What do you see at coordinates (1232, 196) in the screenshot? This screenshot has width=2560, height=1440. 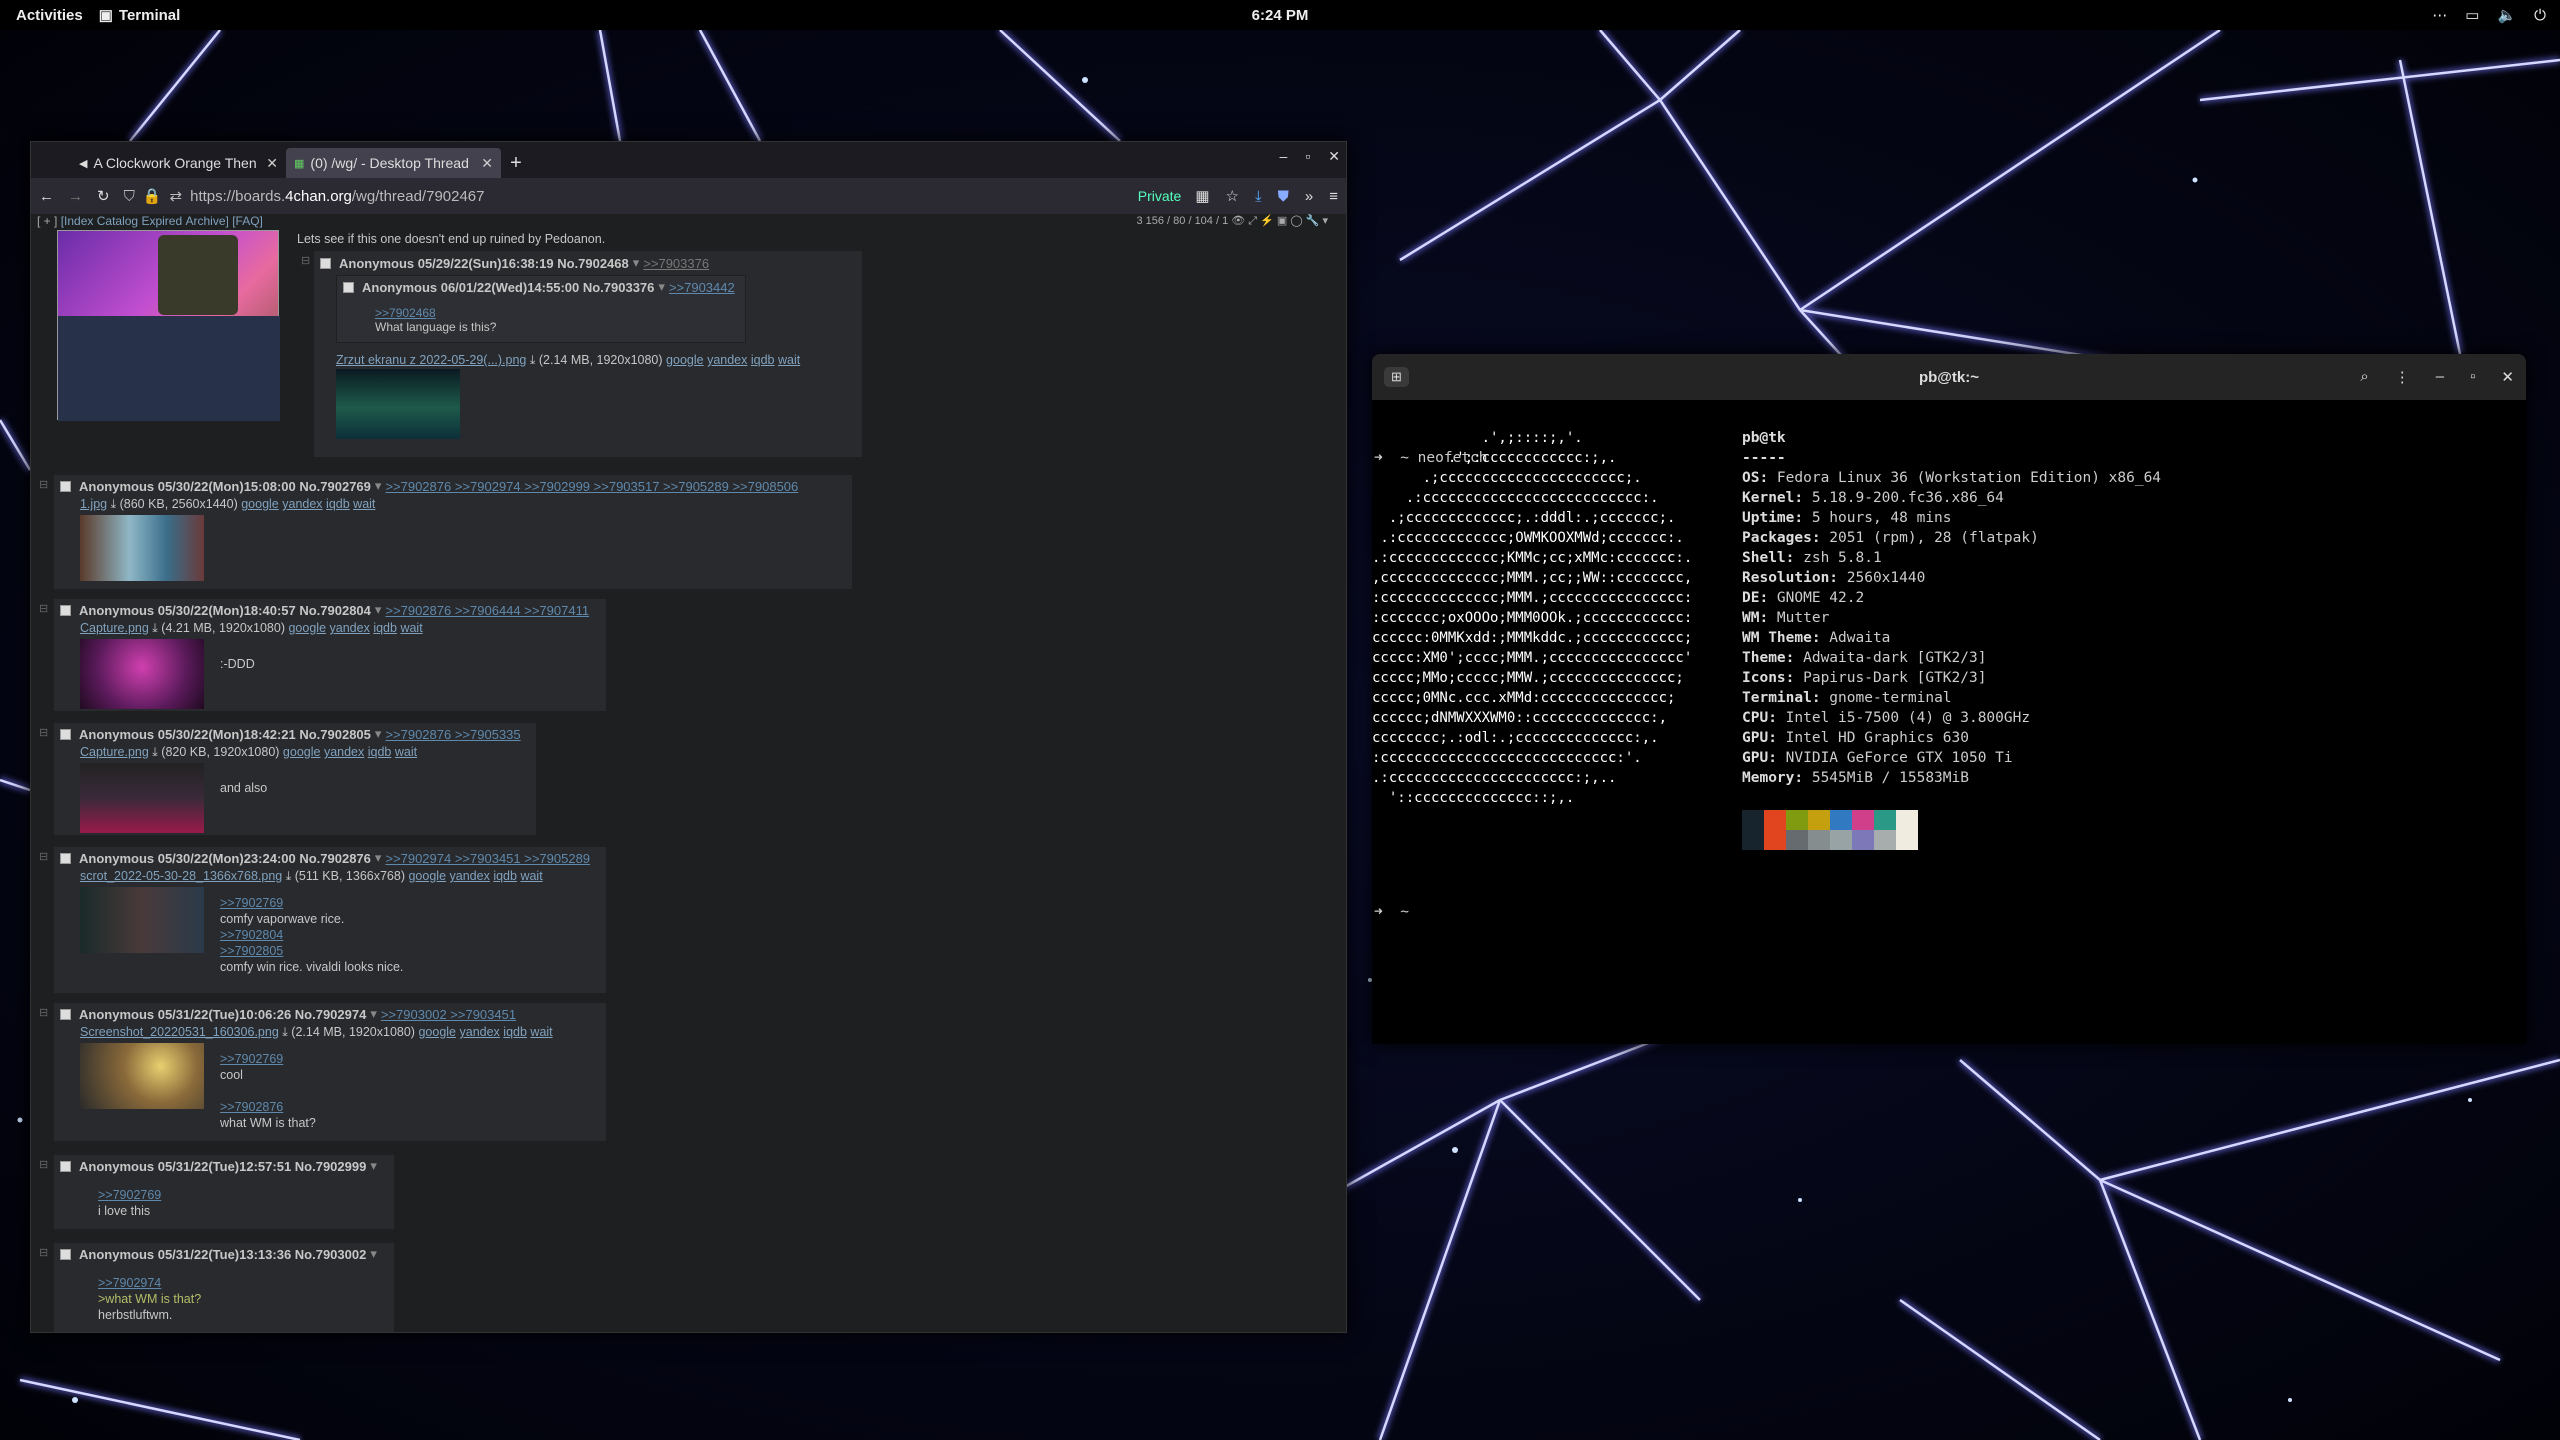 I see `bookmark-star-icon: ☆` at bounding box center [1232, 196].